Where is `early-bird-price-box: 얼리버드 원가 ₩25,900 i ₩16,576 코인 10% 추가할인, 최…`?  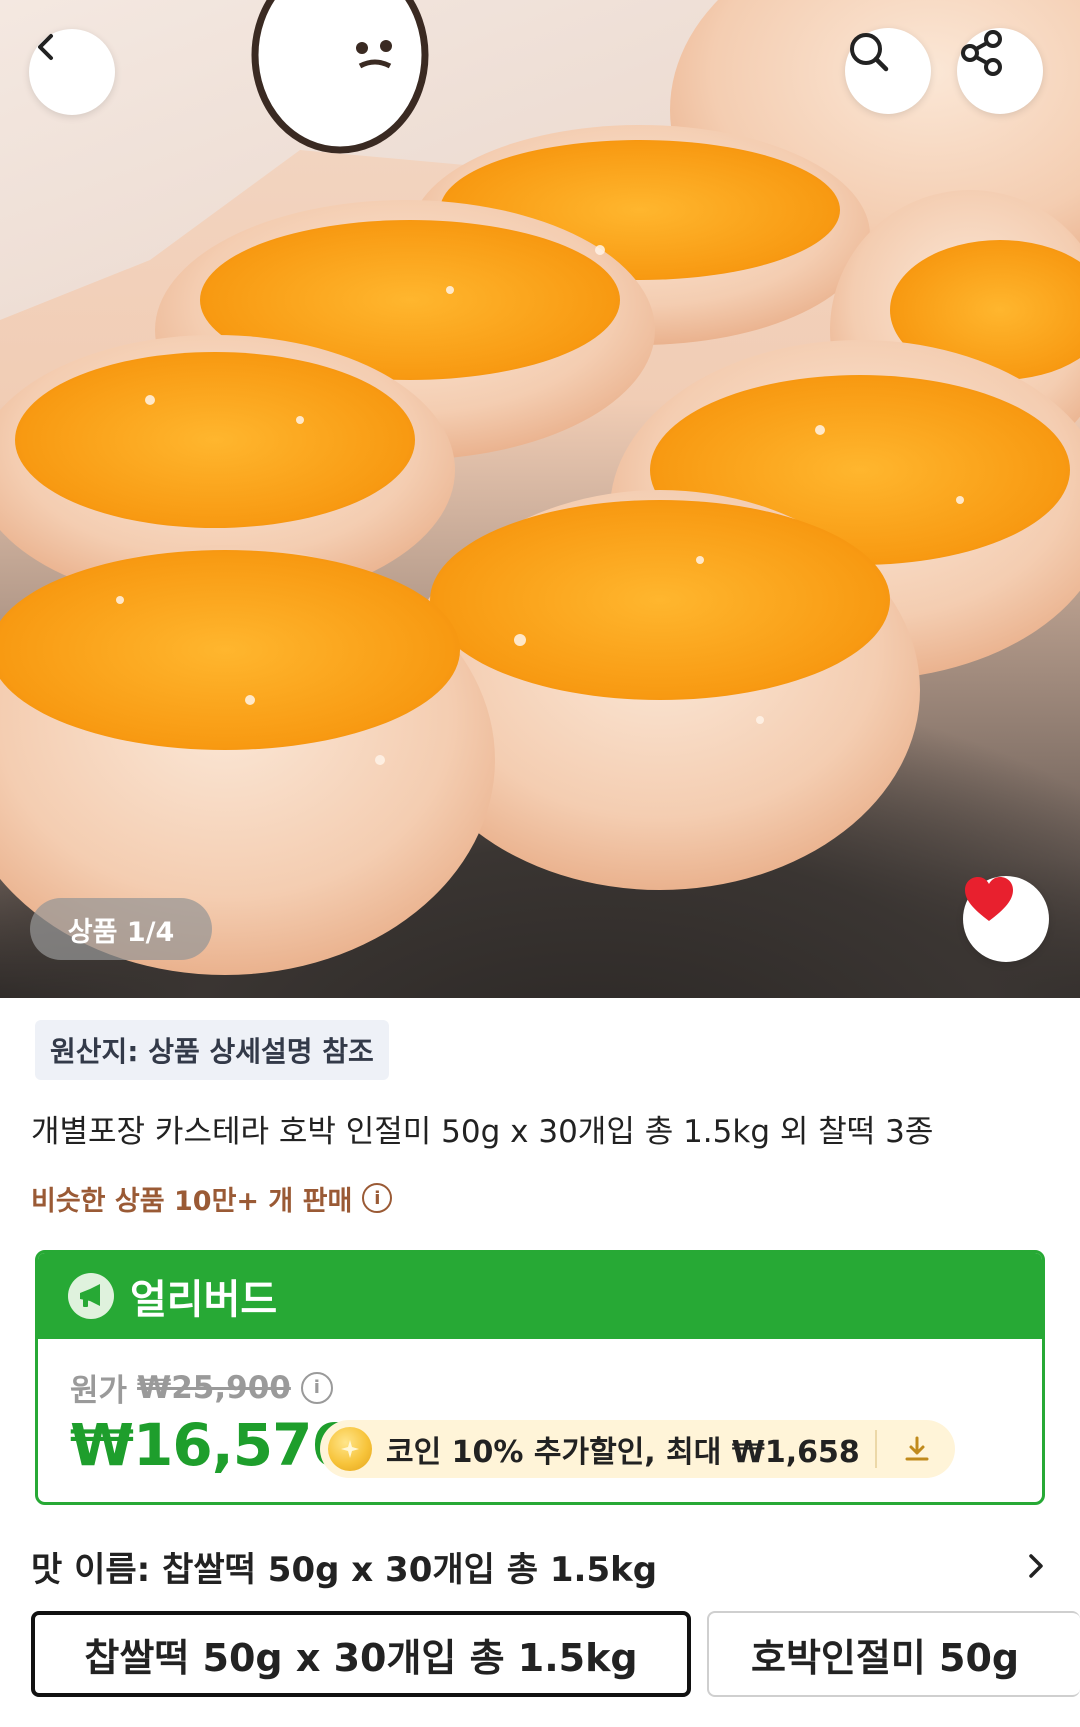
early-bird-price-box: 얼리버드 원가 ₩25,900 i ₩16,576 코인 10% 추가할인, 최… is located at coordinates (540, 1377).